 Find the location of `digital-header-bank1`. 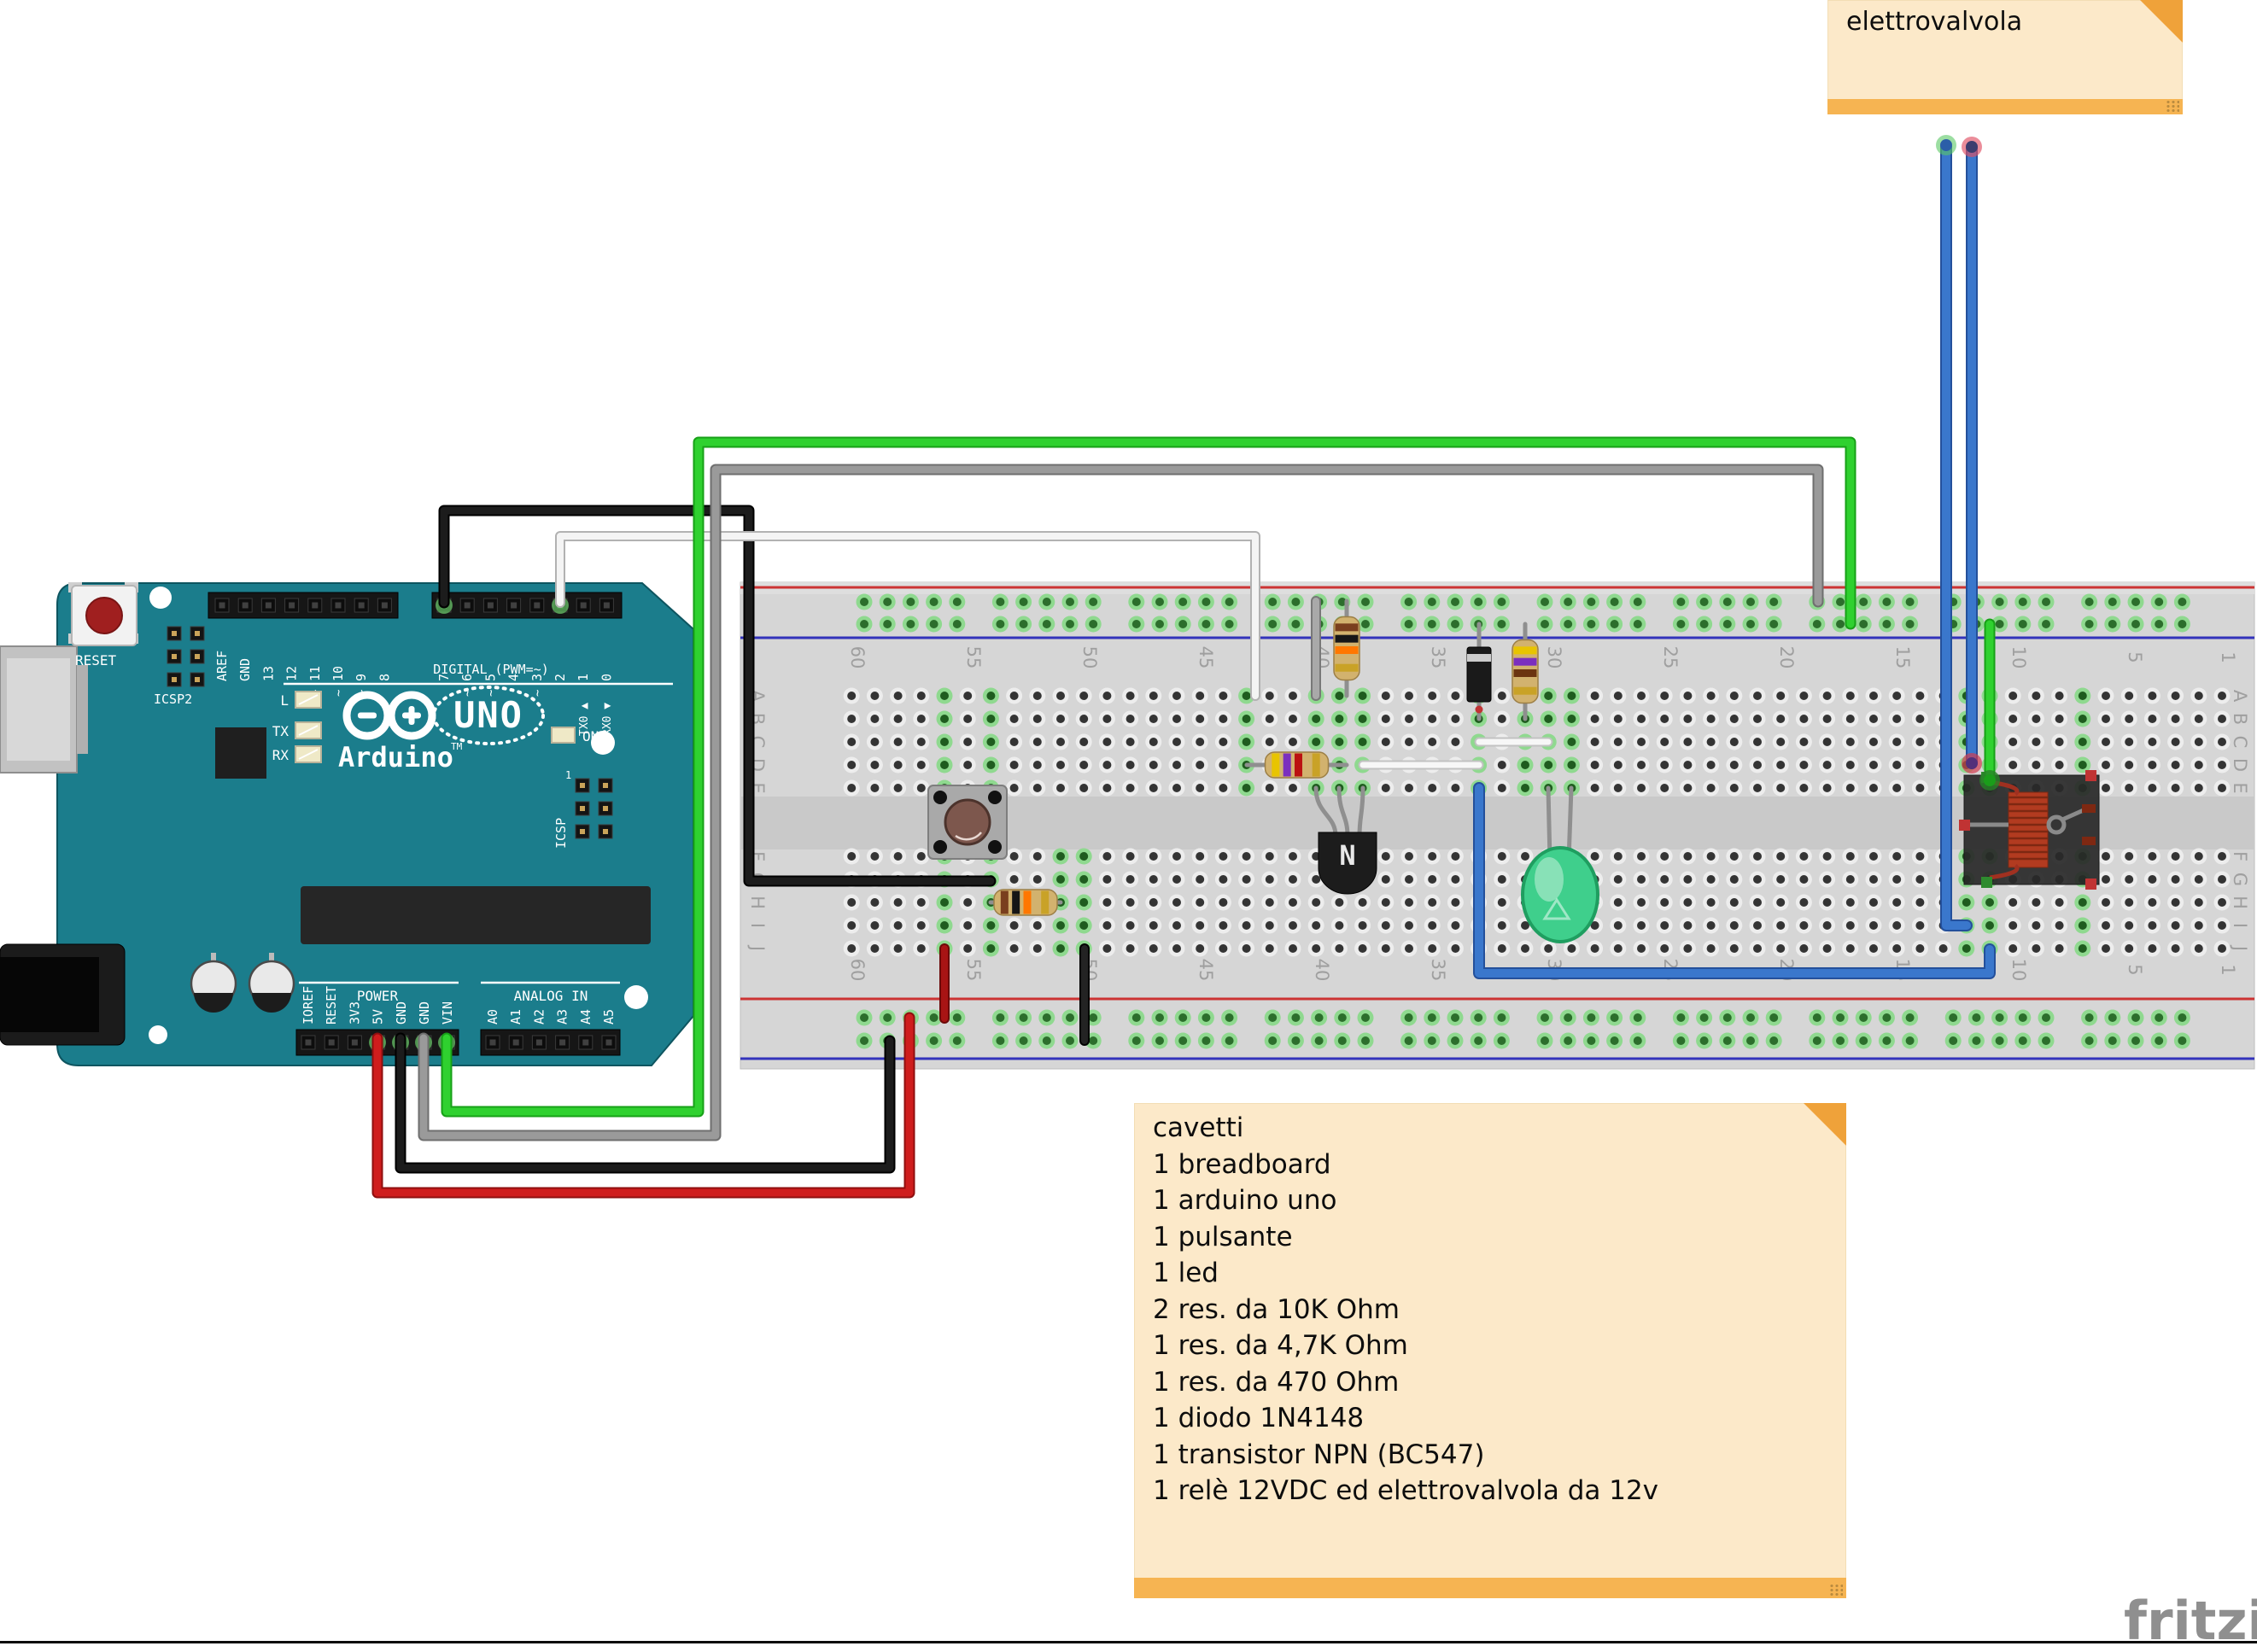

digital-header-bank1 is located at coordinates (303, 605).